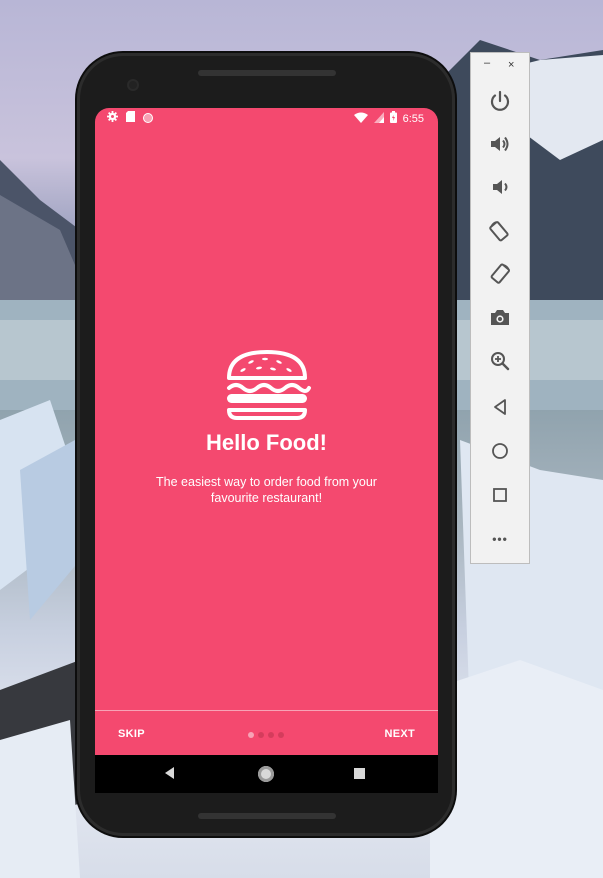  I want to click on recents-icon, so click(359, 773).